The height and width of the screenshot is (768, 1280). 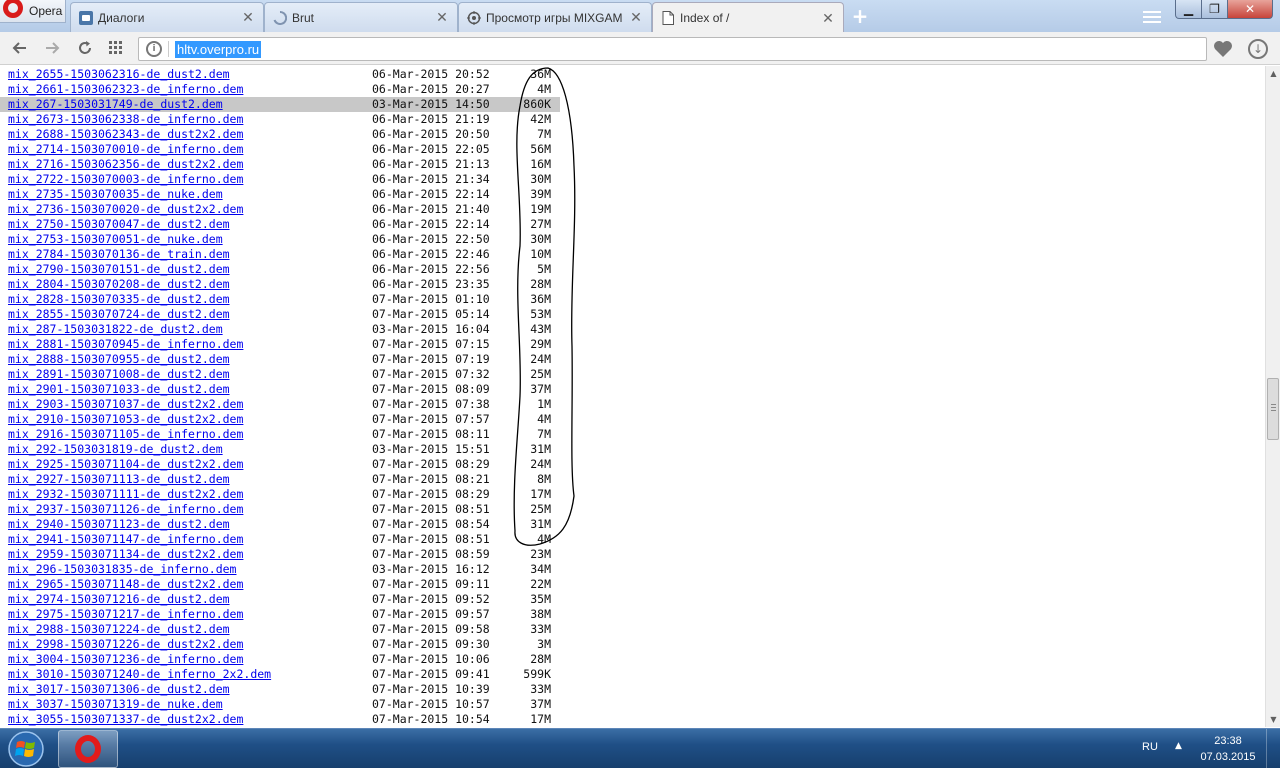 What do you see at coordinates (167, 17) in the screenshot?
I see `tab-dialogs: Диалоги ✕` at bounding box center [167, 17].